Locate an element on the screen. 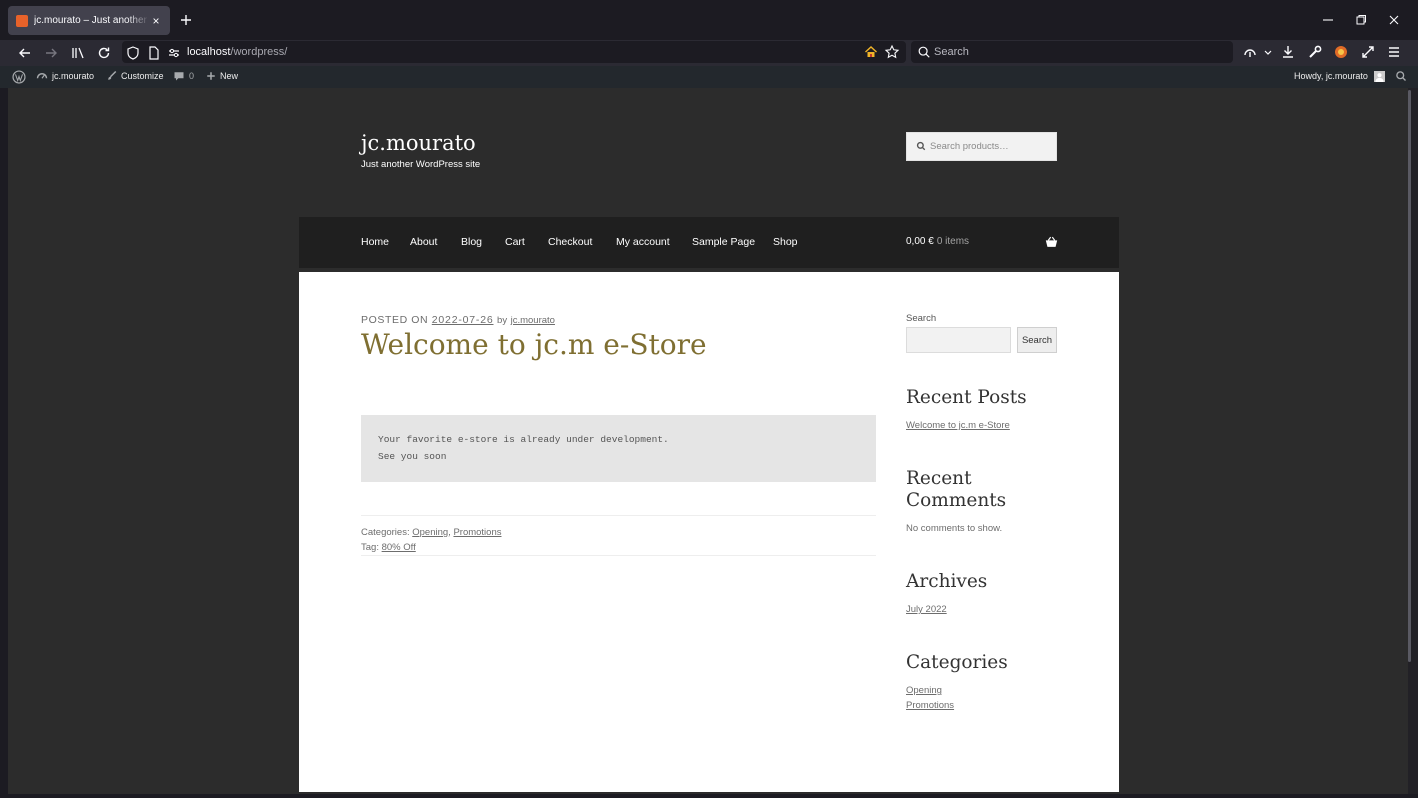 The width and height of the screenshot is (1418, 798). post-meta-posted: POSTED ON 2022-07-26 by jc.mourato is located at coordinates (458, 320).